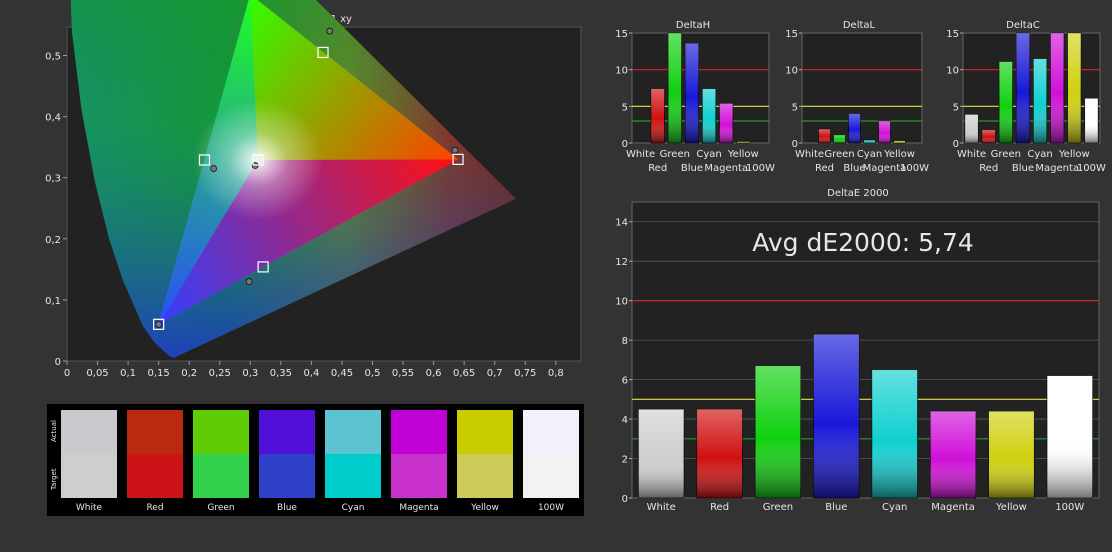 The height and width of the screenshot is (552, 1112). I want to click on swatch-target-green, so click(221, 476).